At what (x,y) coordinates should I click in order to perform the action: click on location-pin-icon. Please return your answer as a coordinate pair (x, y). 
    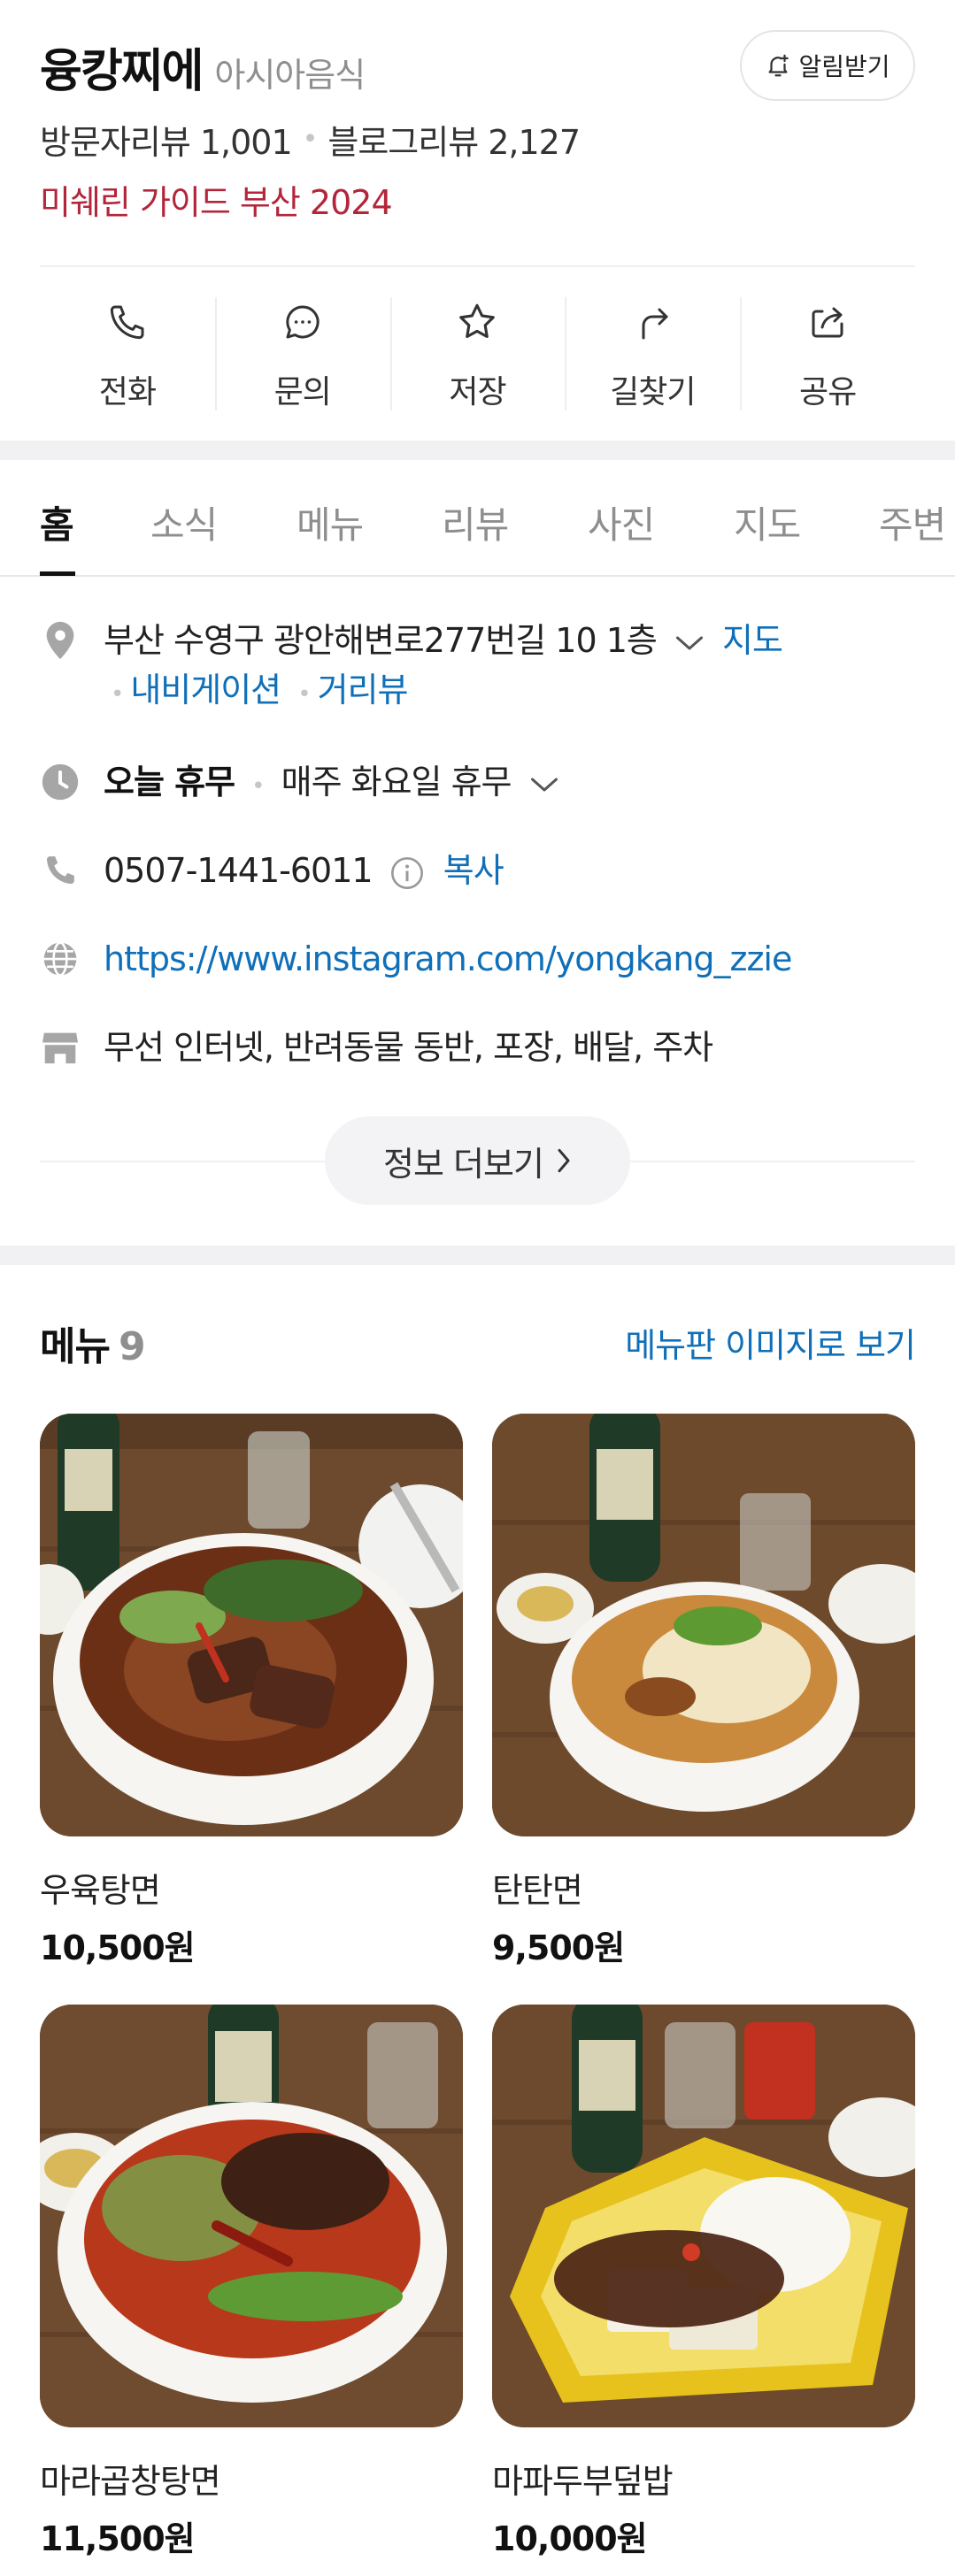
    Looking at the image, I should click on (60, 640).